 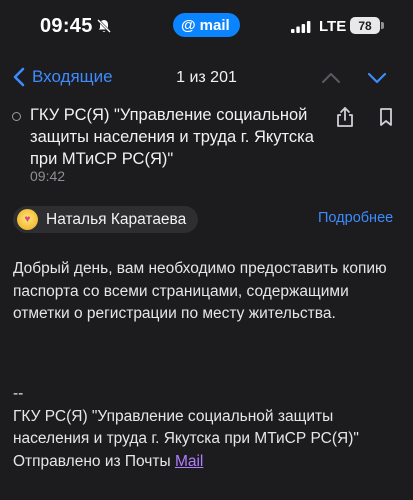 What do you see at coordinates (48, 176) in the screenshot?
I see `message-time: 09:42` at bounding box center [48, 176].